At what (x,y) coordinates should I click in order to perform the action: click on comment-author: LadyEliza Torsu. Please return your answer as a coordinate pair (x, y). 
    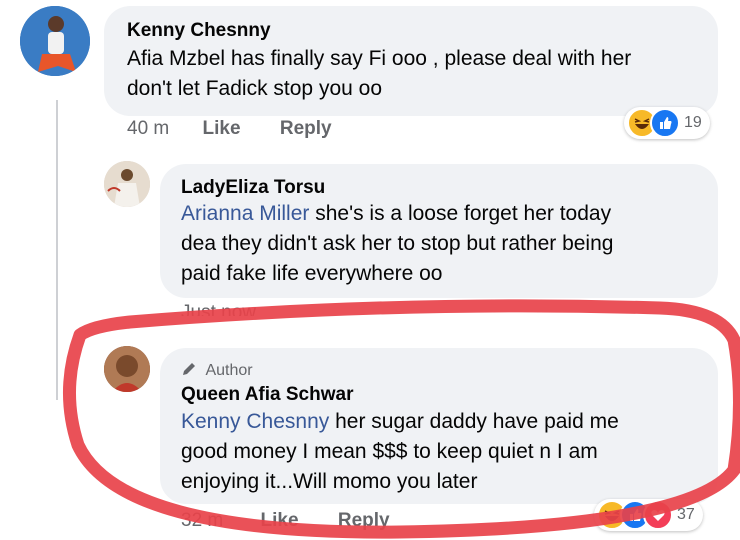
    Looking at the image, I should click on (253, 188).